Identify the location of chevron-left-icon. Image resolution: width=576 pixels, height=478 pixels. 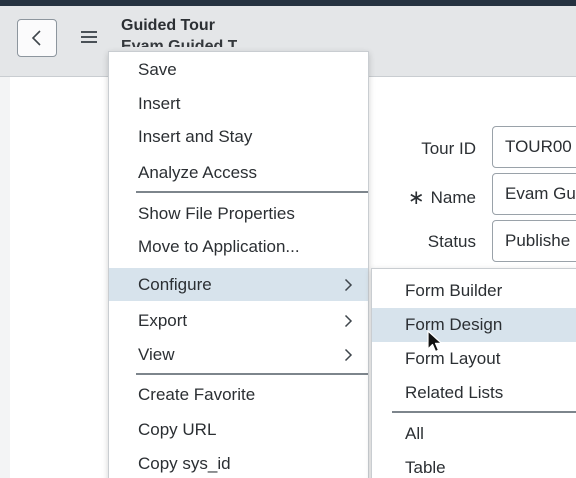
(36, 38).